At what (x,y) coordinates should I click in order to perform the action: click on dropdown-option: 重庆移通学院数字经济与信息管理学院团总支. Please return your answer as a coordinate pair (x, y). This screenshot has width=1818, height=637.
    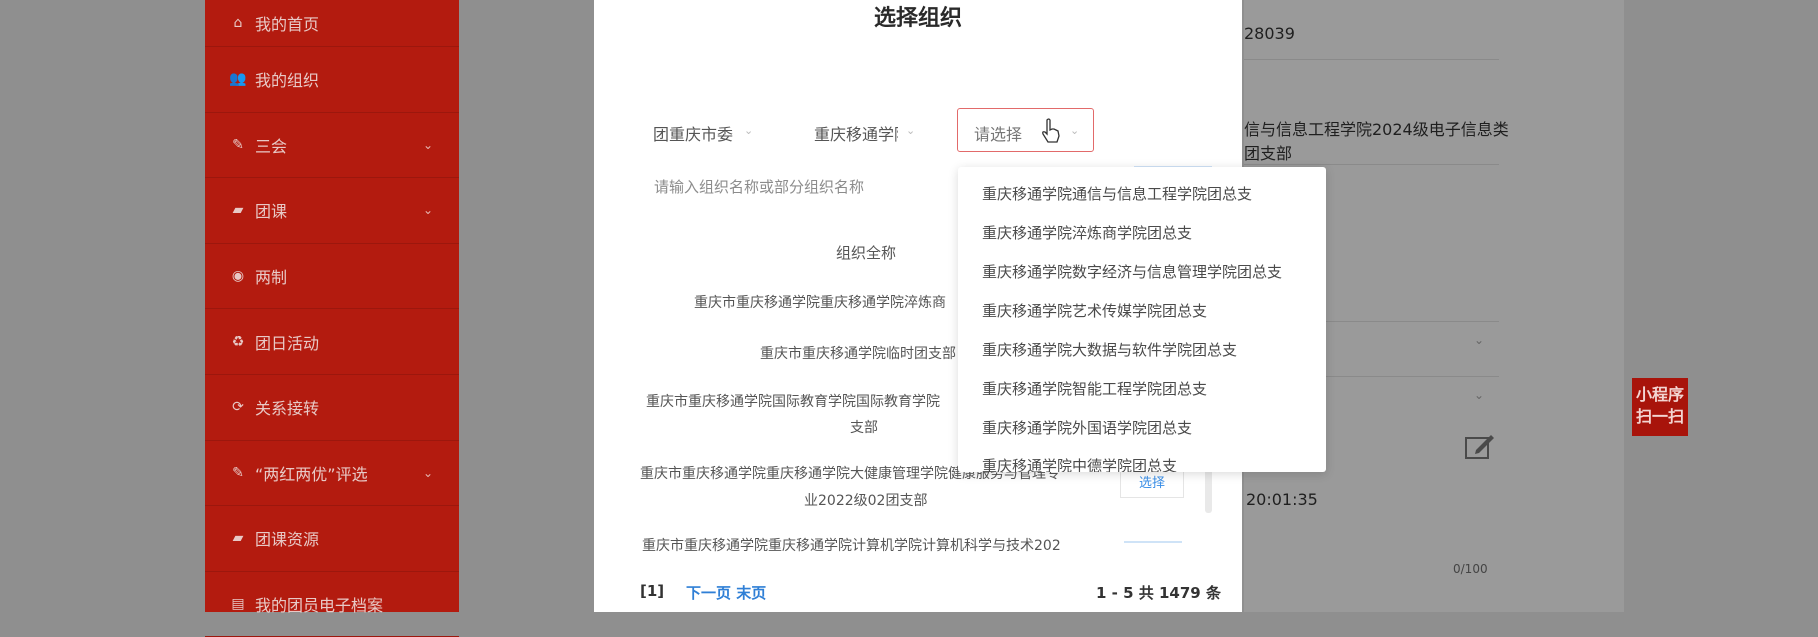
    Looking at the image, I should click on (1132, 271).